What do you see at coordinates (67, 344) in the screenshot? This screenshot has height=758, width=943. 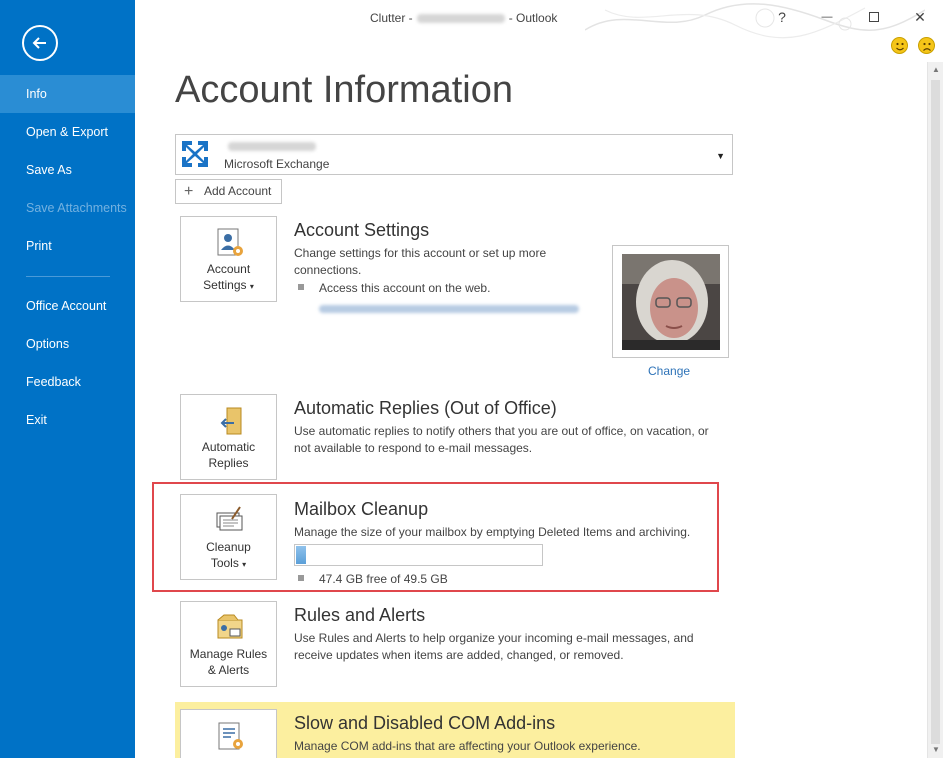 I see `nav-options: Options` at bounding box center [67, 344].